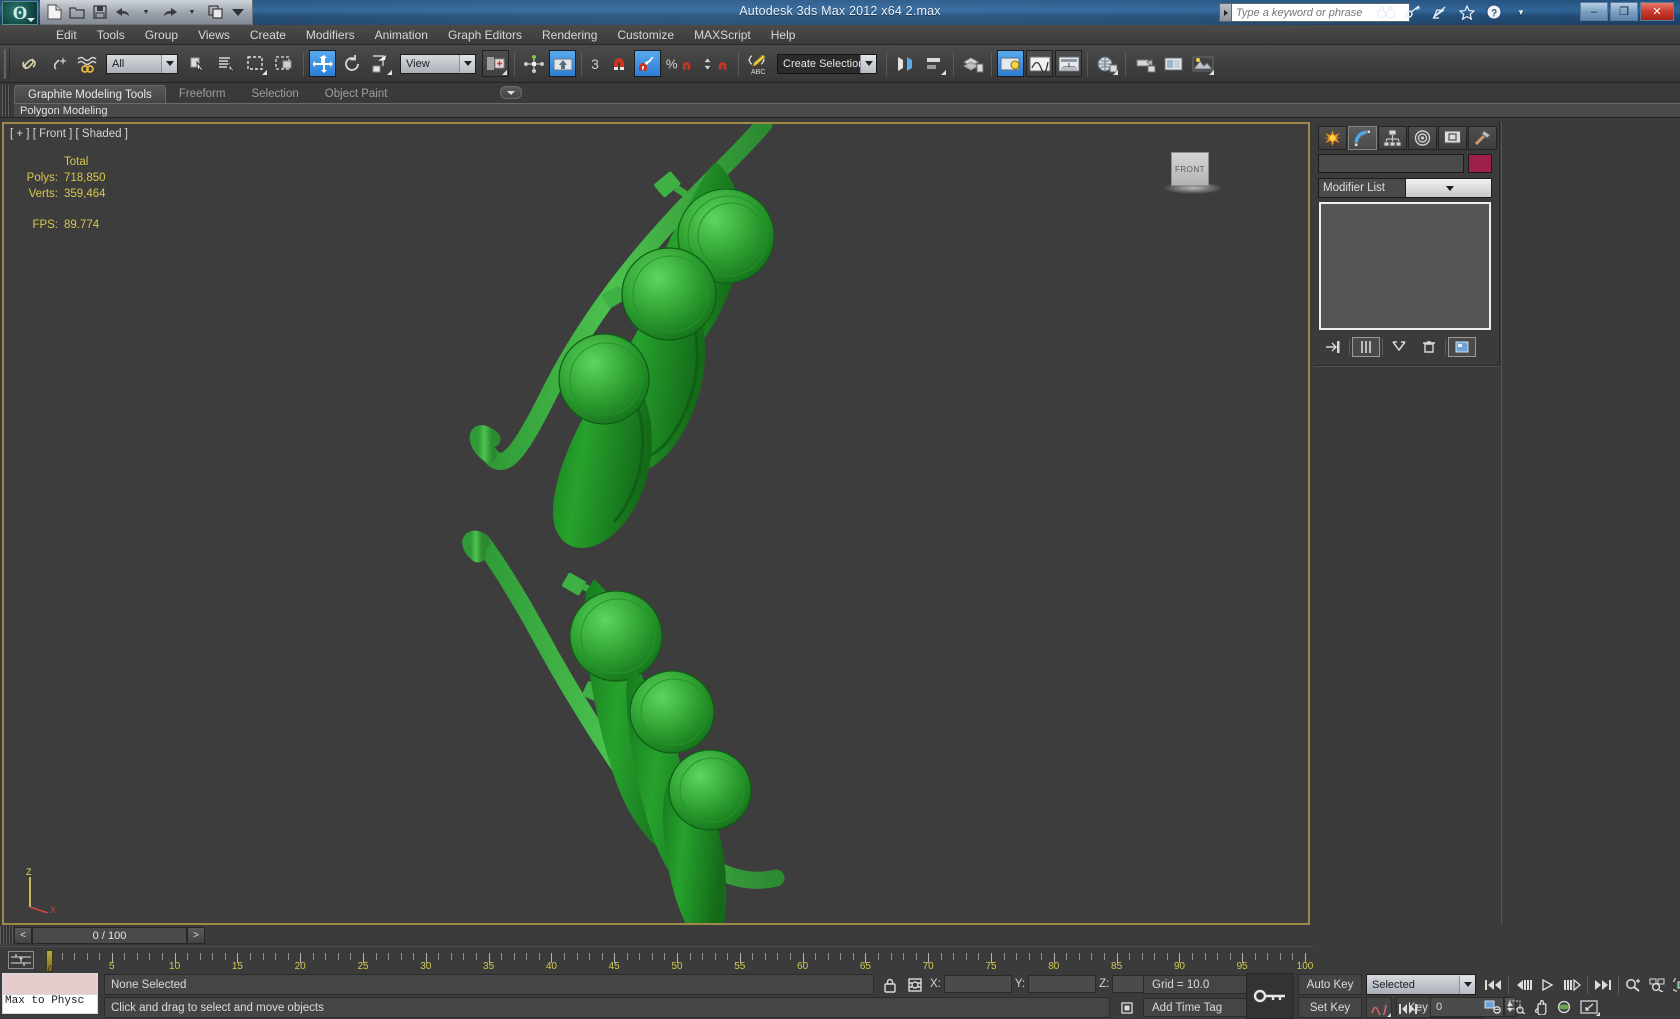 This screenshot has height=1019, width=1680. Describe the element at coordinates (6, 100) in the screenshot. I see `ribbon-grip` at that location.